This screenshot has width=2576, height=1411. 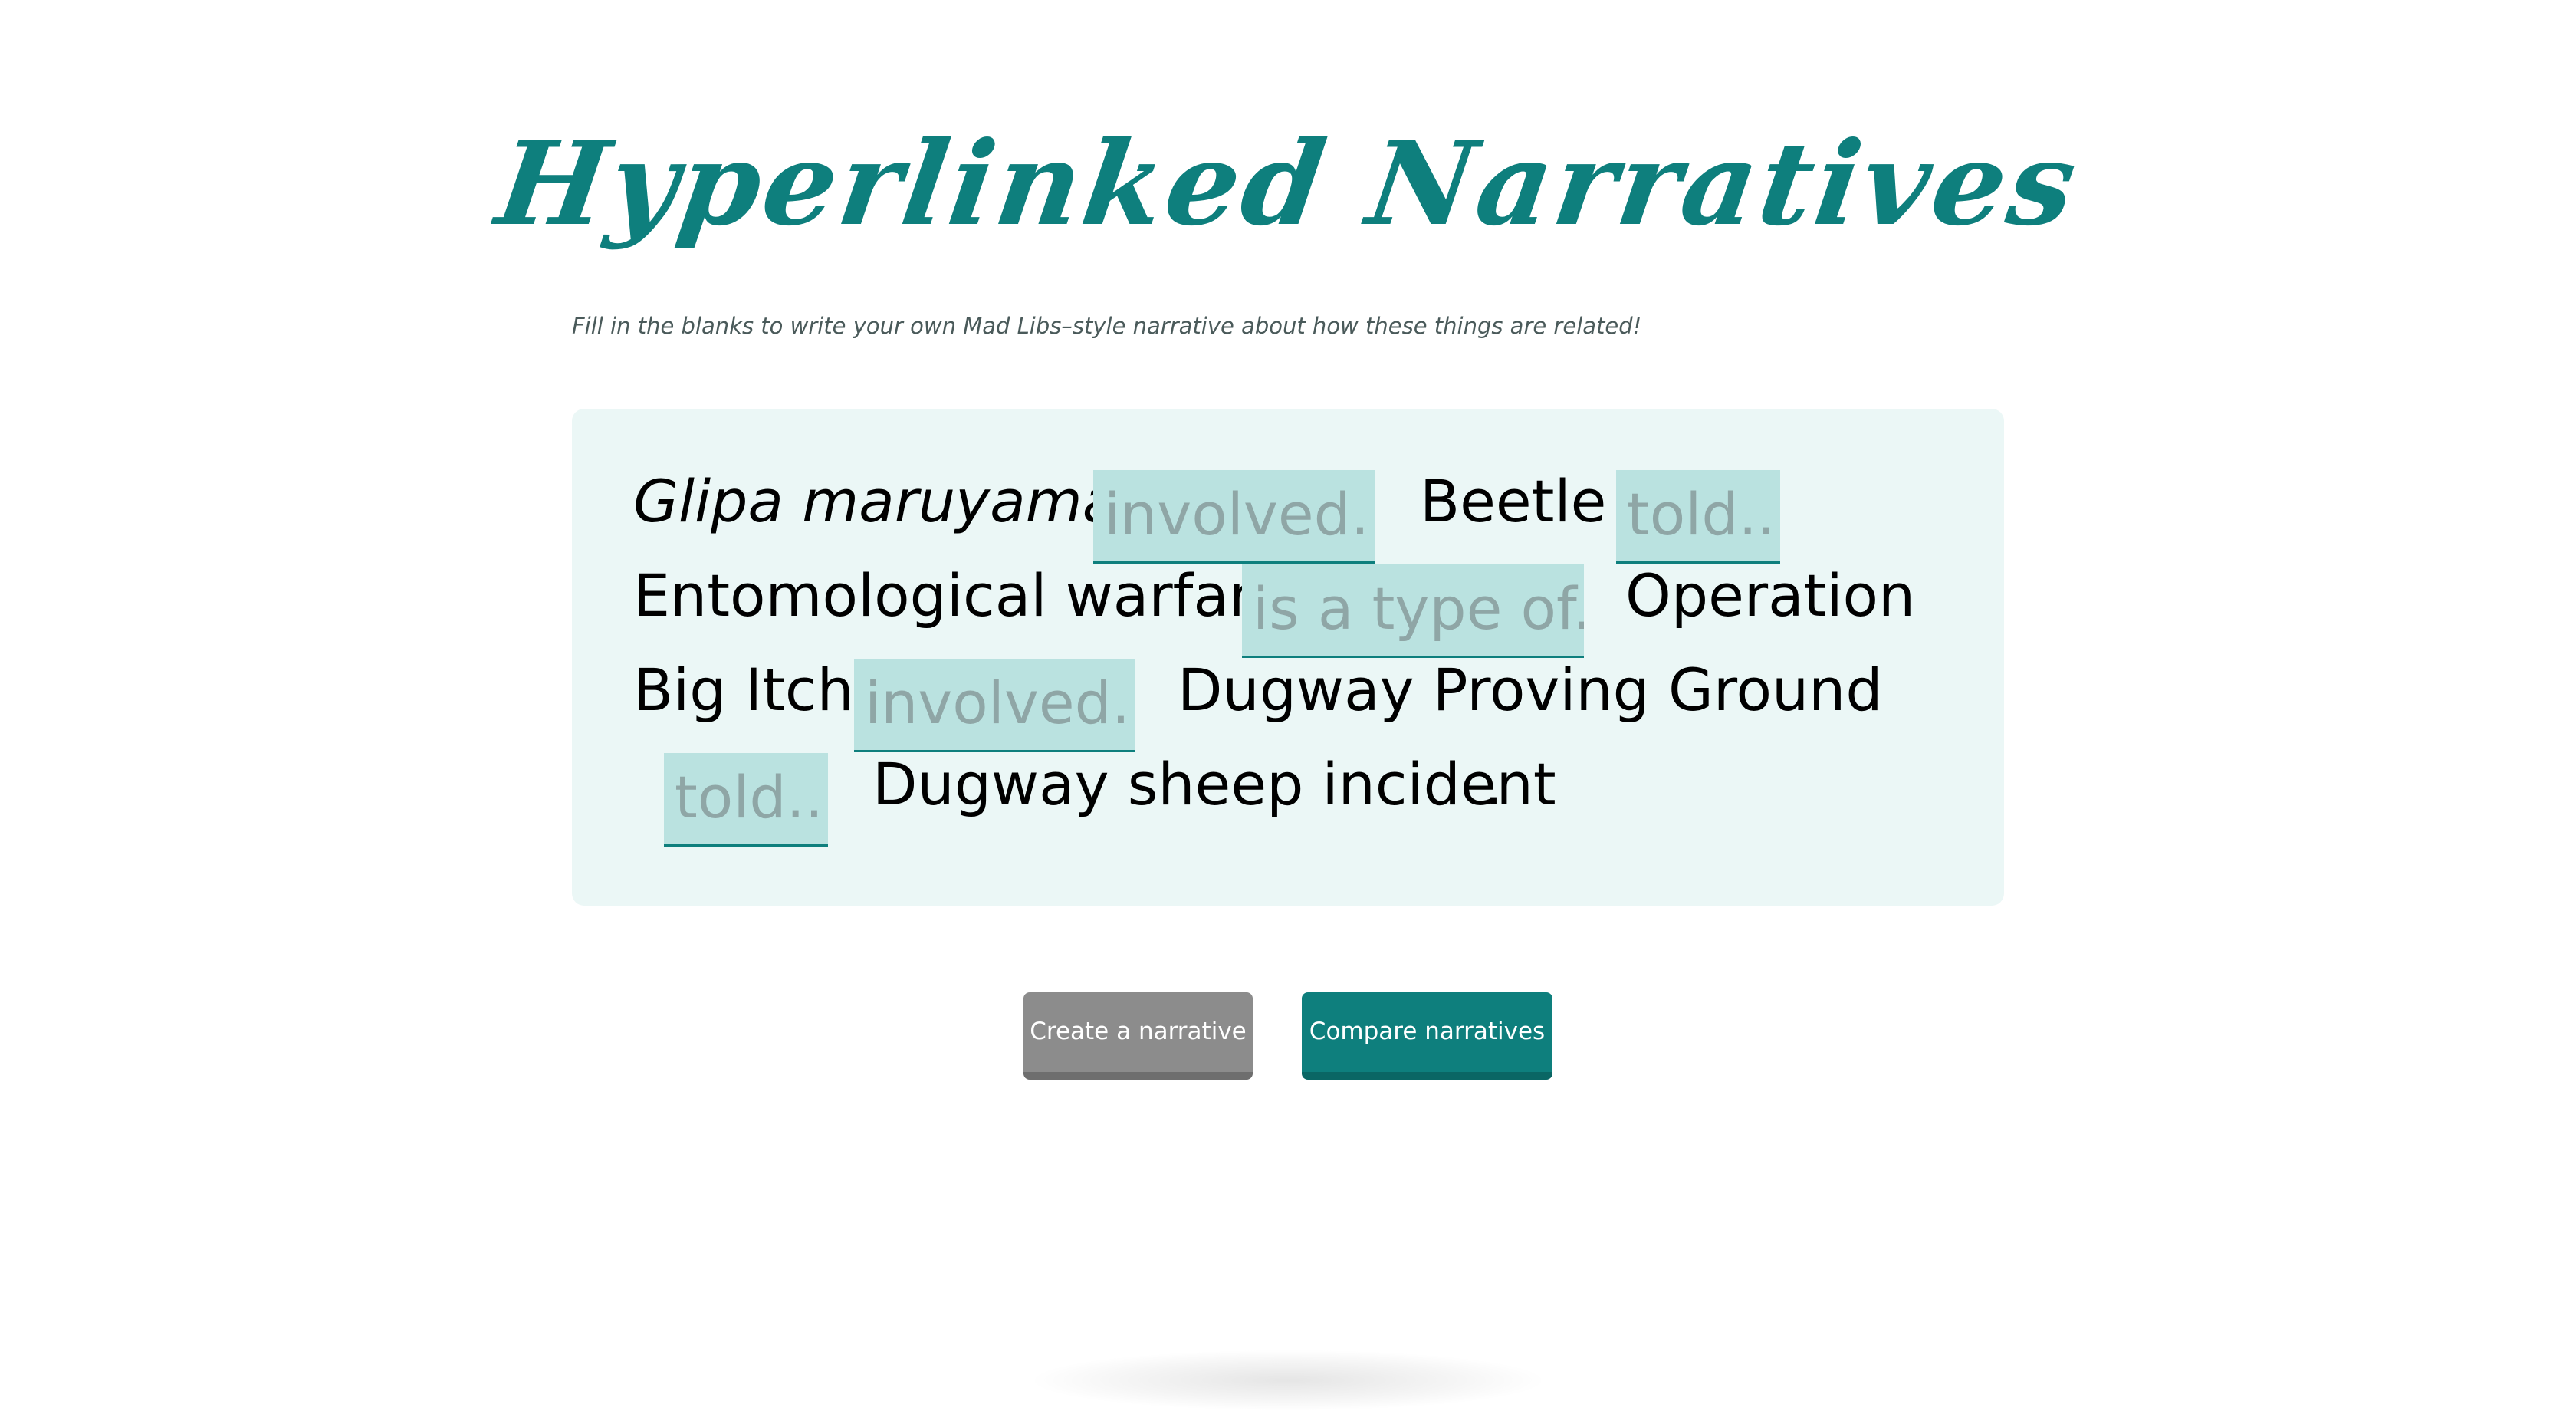 What do you see at coordinates (1514, 501) in the screenshot?
I see `entity-beetle: Beetle` at bounding box center [1514, 501].